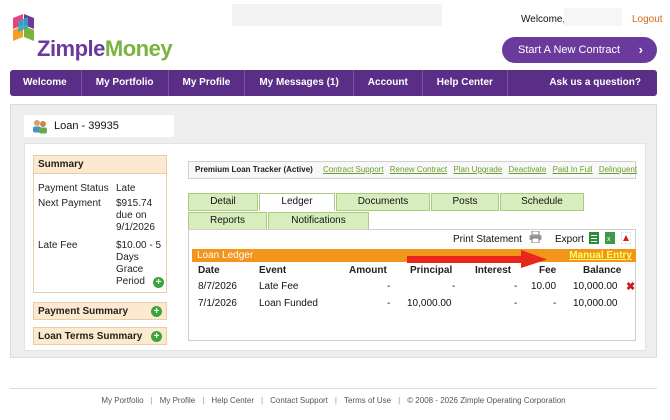 This screenshot has width=670, height=420. I want to click on tab-notifications: Notifications, so click(318, 221).